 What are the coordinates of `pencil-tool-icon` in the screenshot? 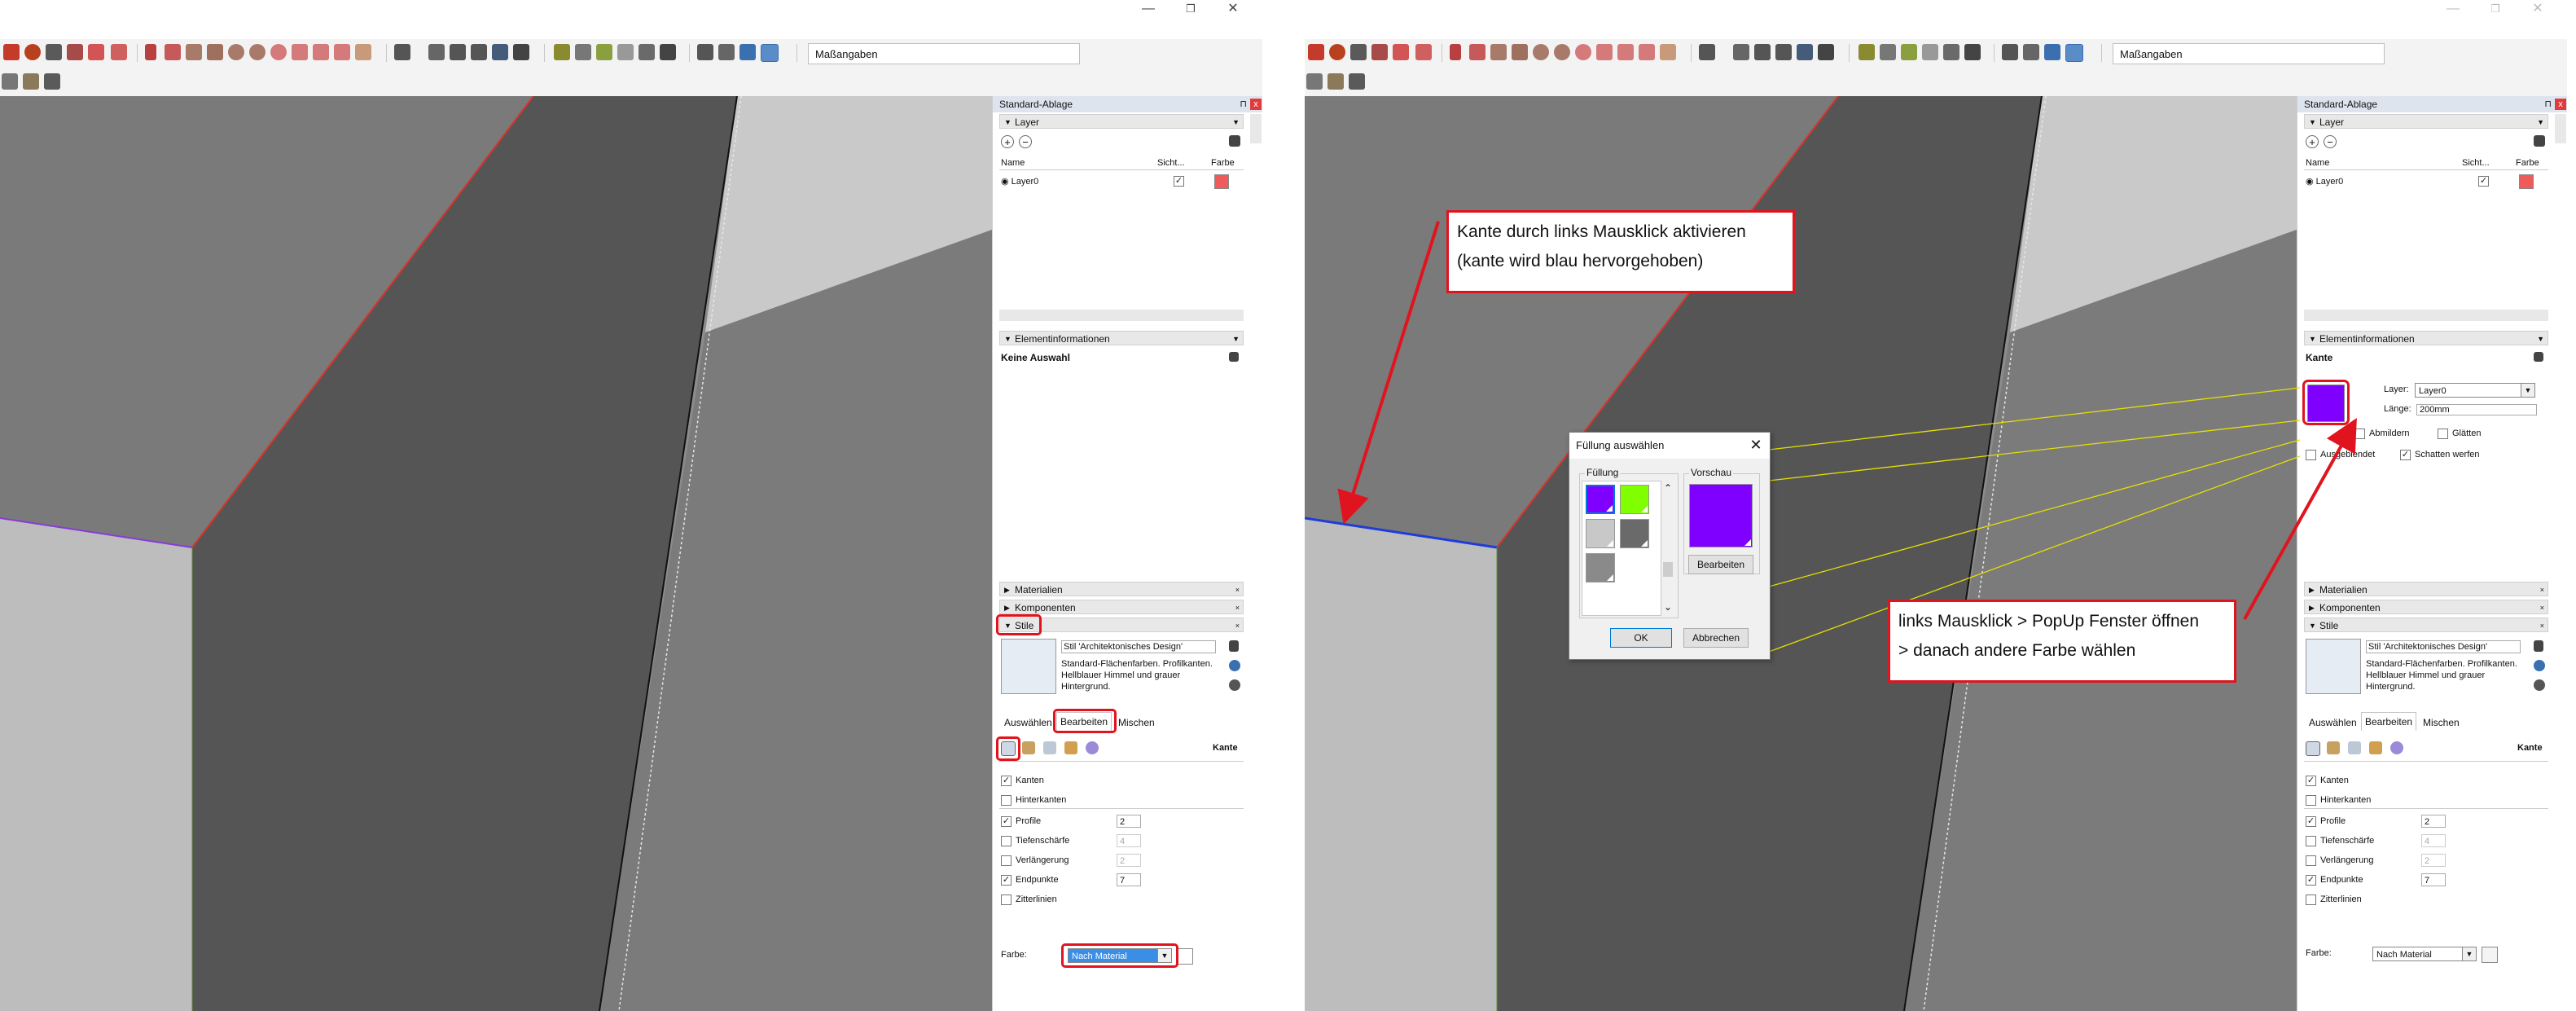 It's located at (1455, 52).